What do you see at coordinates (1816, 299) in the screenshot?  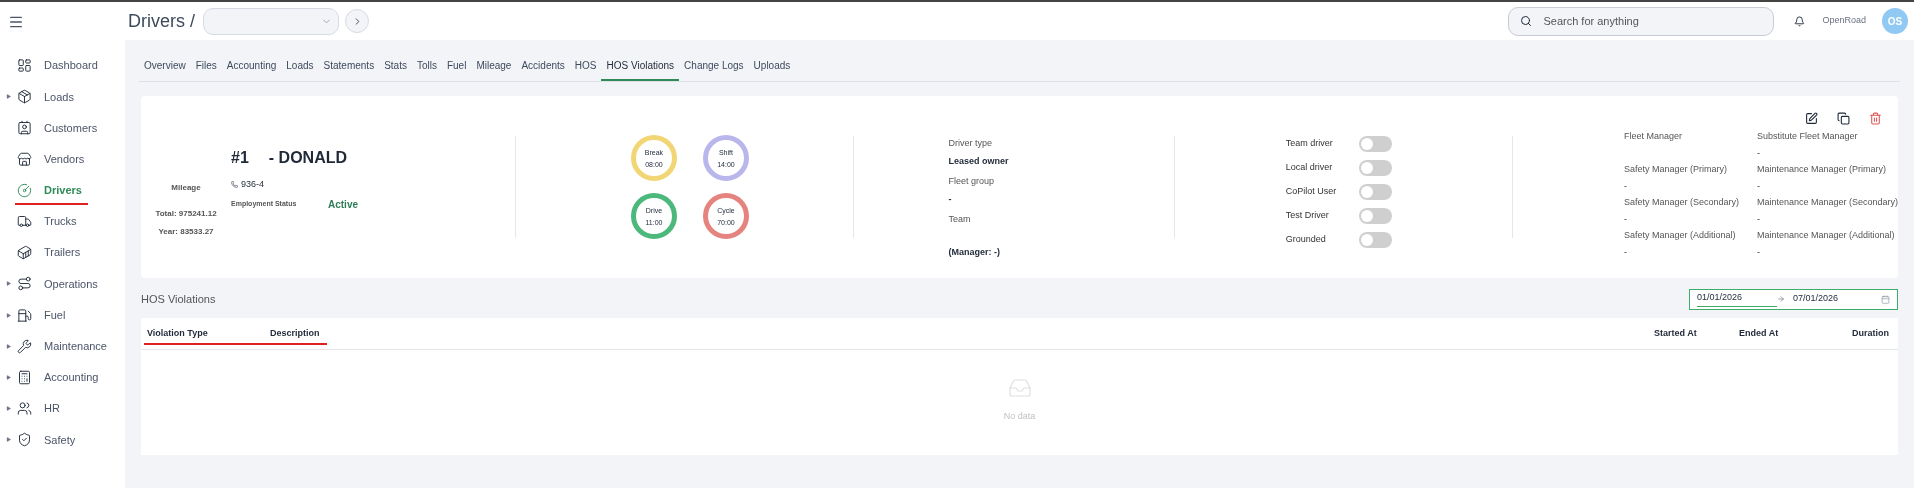 I see `end-date: 07/01/2026` at bounding box center [1816, 299].